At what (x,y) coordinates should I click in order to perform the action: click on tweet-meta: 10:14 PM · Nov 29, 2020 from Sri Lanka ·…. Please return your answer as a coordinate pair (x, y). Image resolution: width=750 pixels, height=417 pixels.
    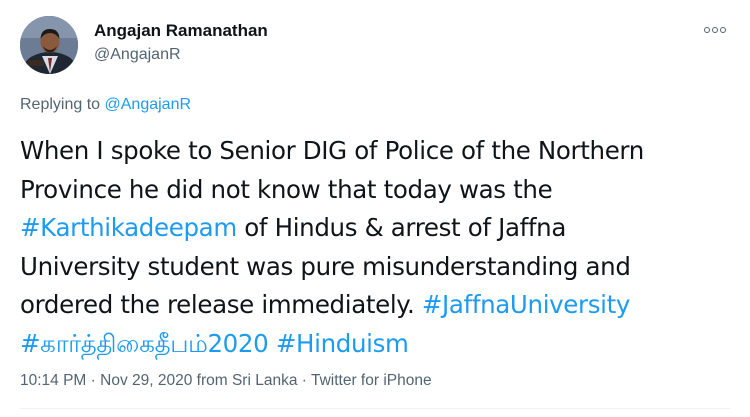
    Looking at the image, I should click on (226, 381).